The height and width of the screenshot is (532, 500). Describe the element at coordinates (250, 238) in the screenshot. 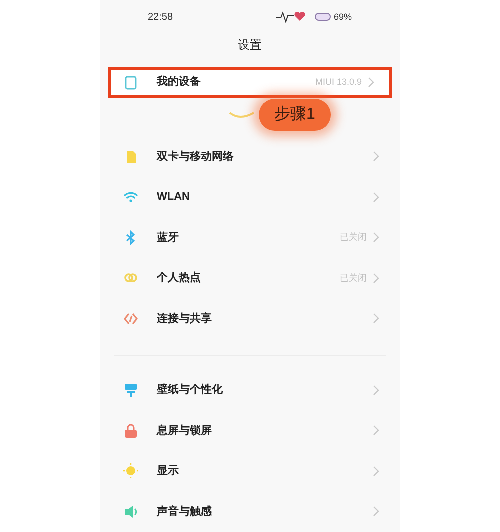

I see `settings-row: 蓝牙 已关闭` at that location.